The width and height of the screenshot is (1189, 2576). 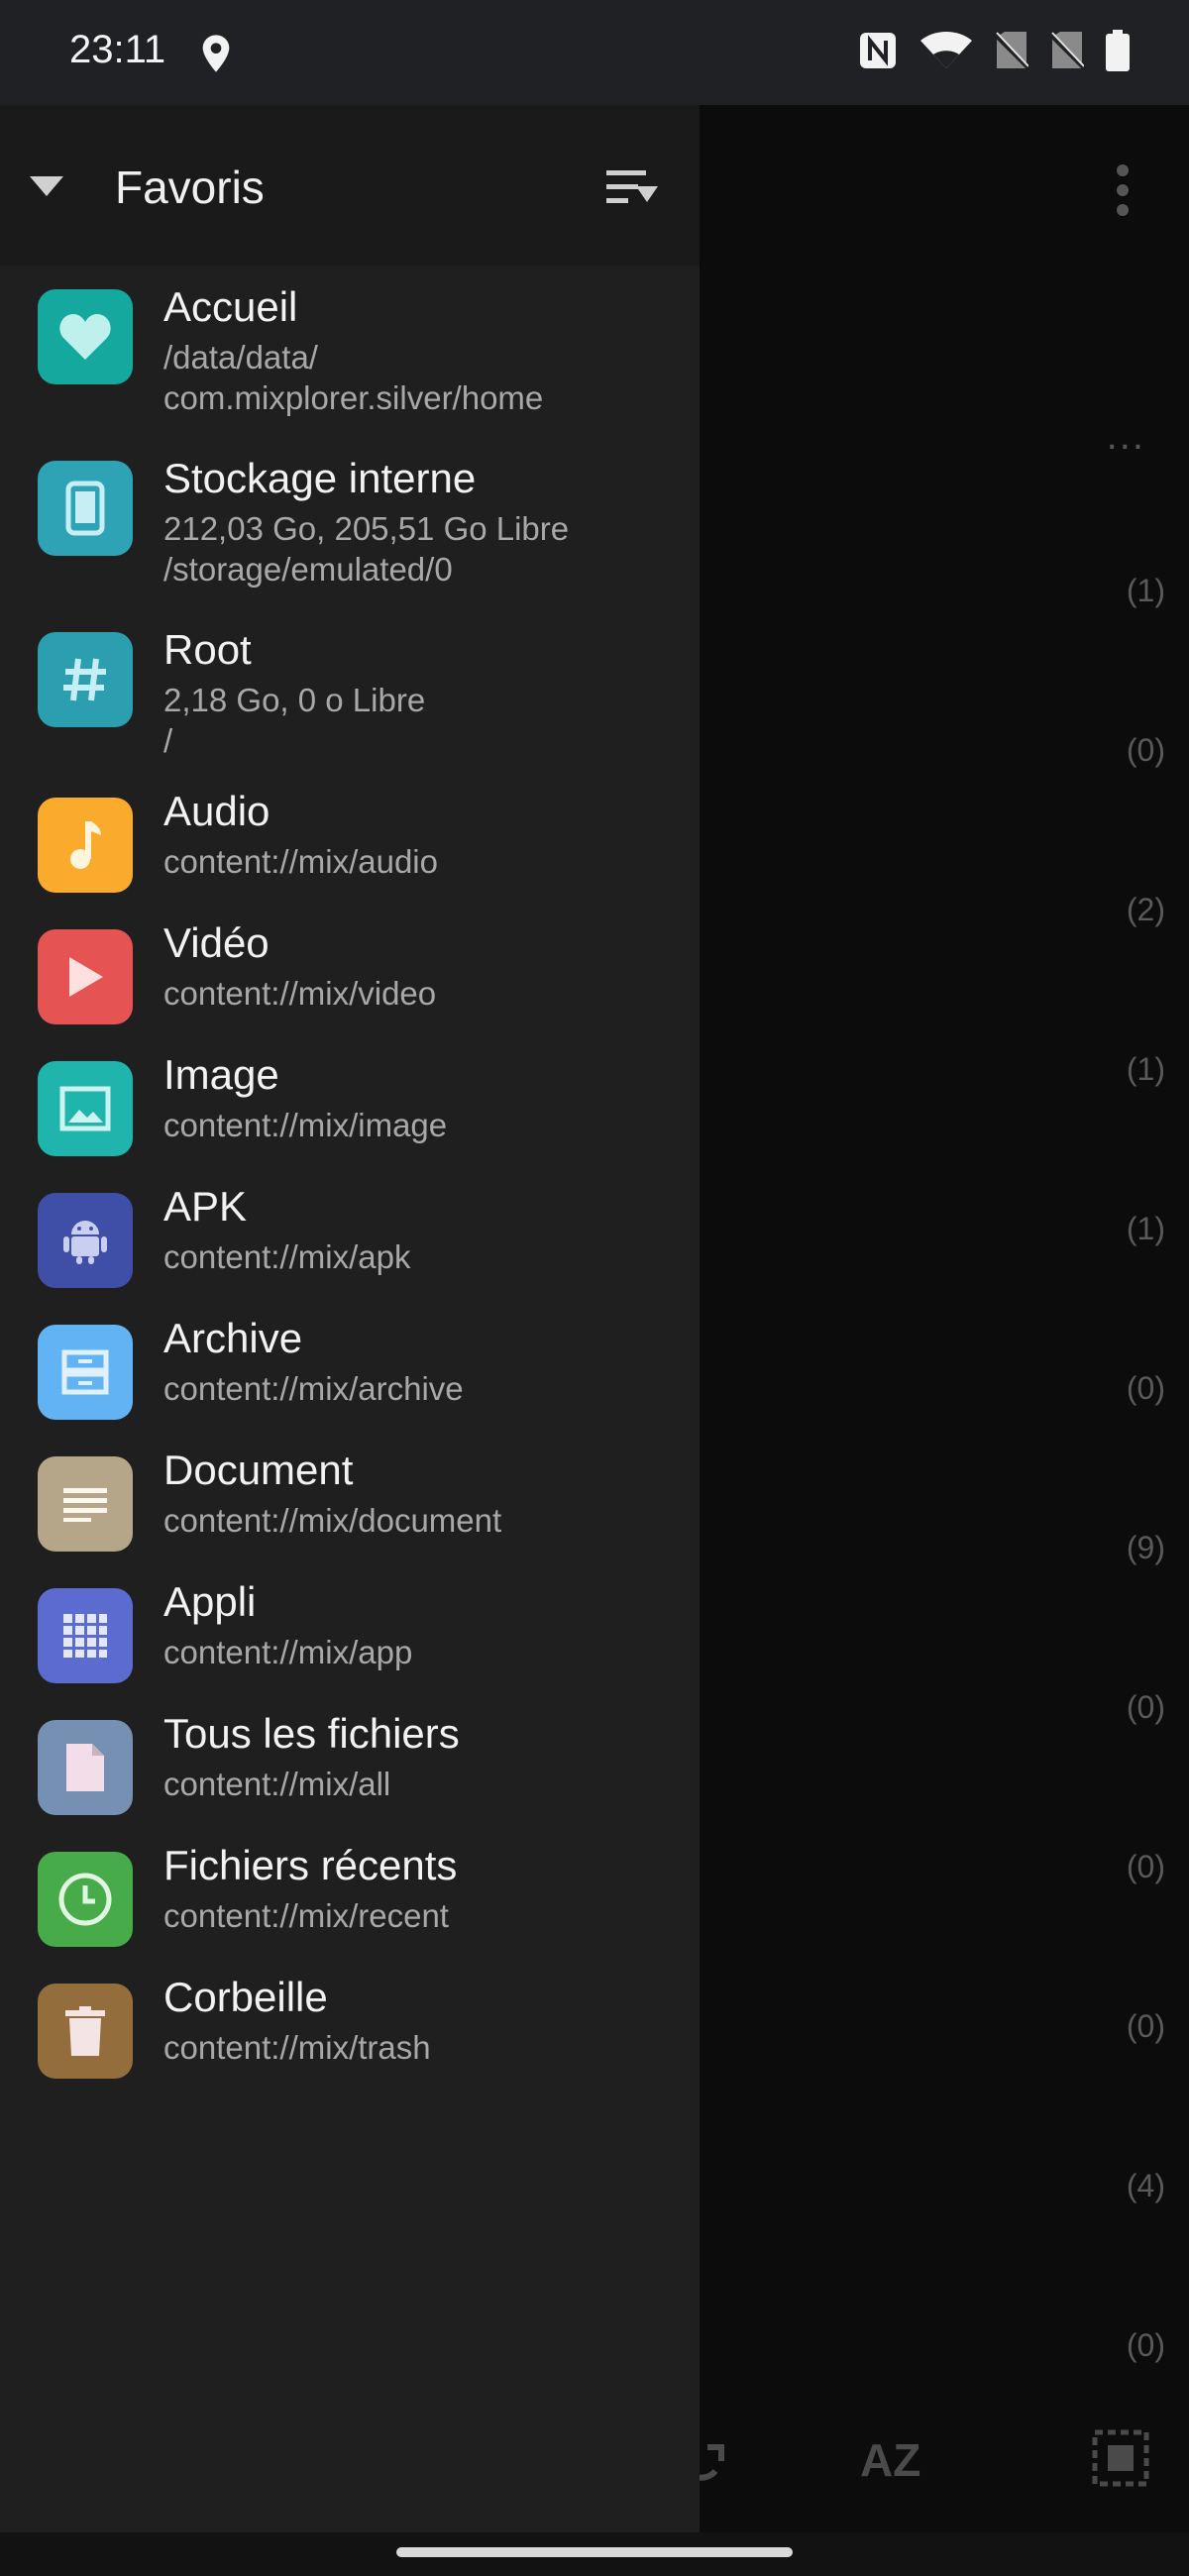 What do you see at coordinates (1146, 910) in the screenshot?
I see `item-count: (2)` at bounding box center [1146, 910].